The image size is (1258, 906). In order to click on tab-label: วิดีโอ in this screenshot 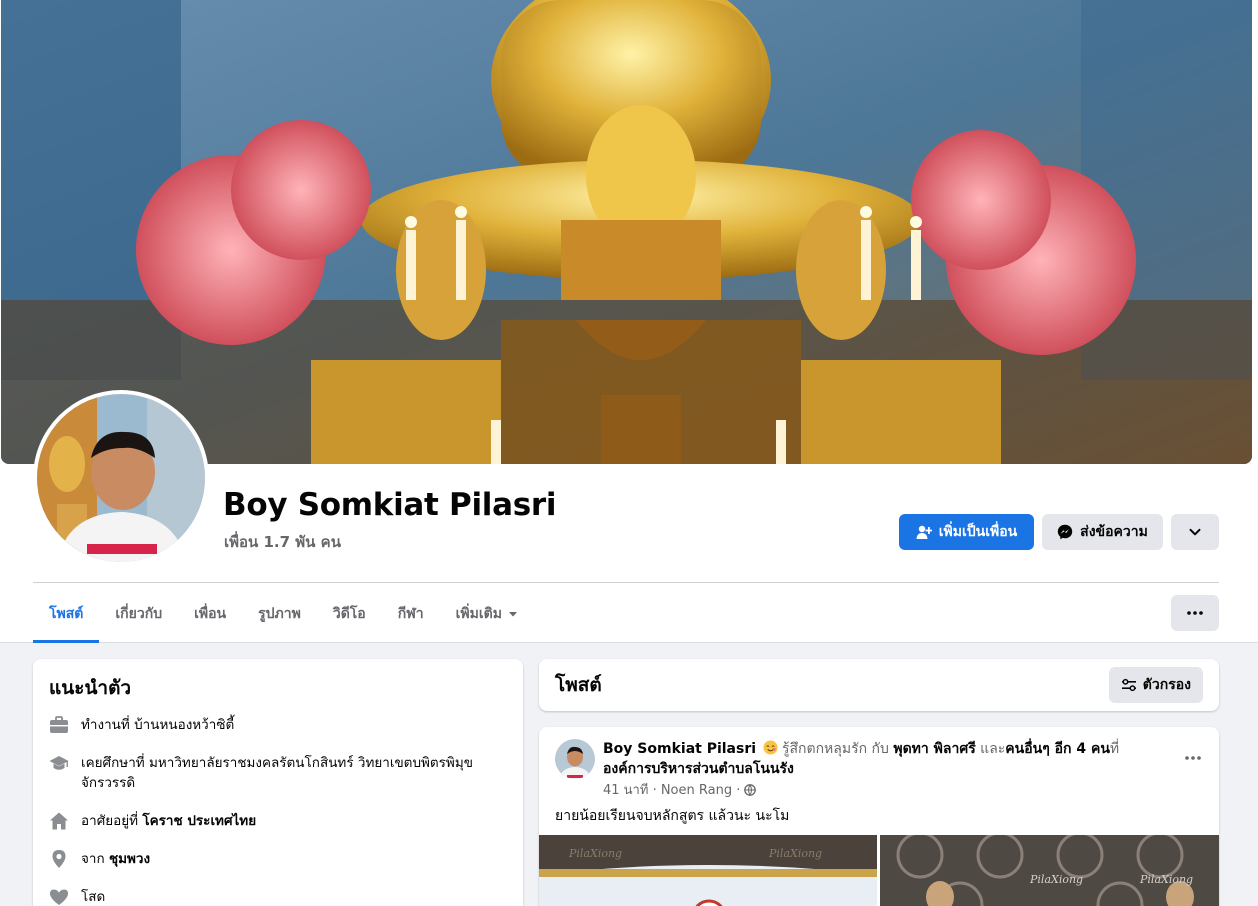, I will do `click(349, 614)`.